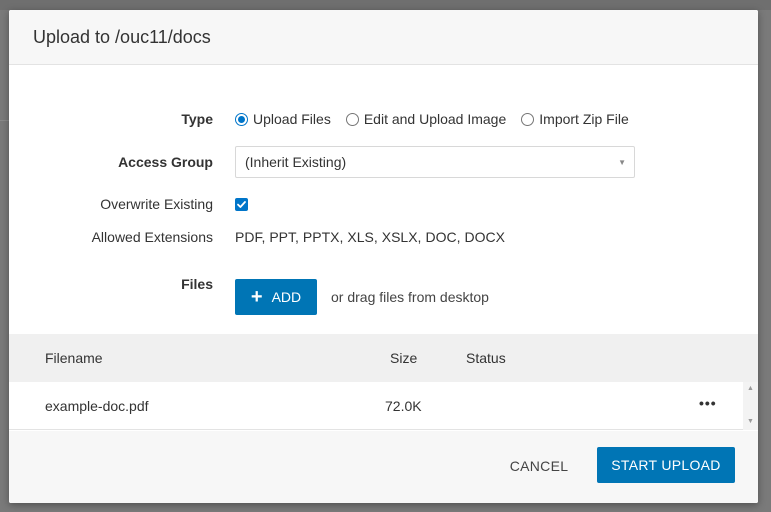 Image resolution: width=771 pixels, height=512 pixels. I want to click on radio-edit-upload-image: Edit and Upload Image, so click(426, 119).